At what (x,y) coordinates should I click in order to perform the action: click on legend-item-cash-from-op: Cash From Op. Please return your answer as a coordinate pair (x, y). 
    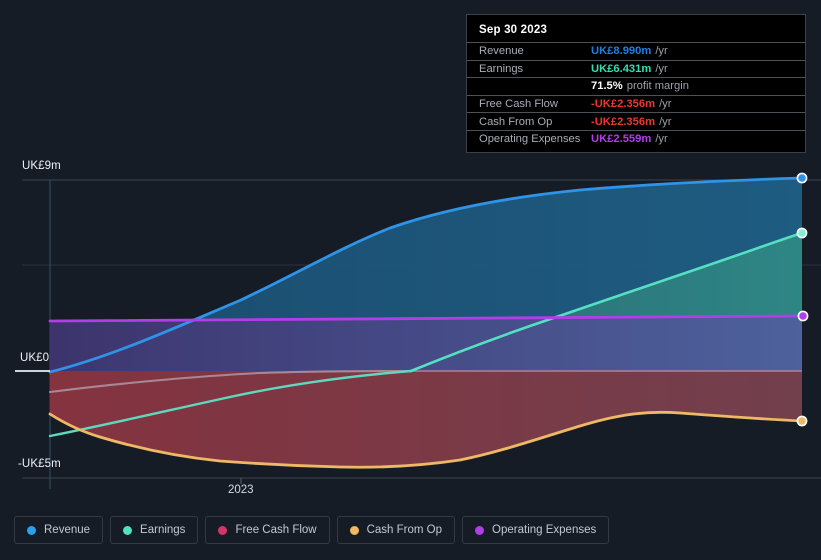
    Looking at the image, I should click on (396, 530).